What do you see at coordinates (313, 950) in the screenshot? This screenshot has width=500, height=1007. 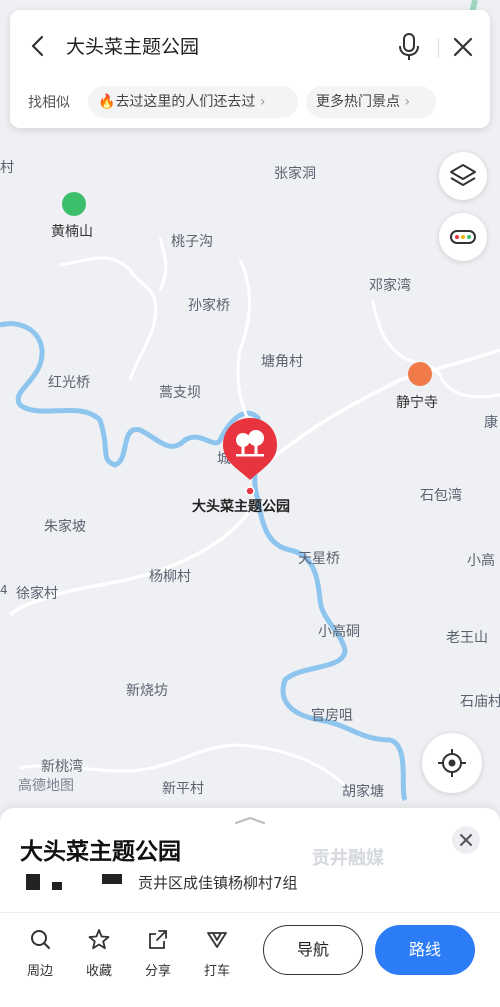 I see `navigate-button: 导航` at bounding box center [313, 950].